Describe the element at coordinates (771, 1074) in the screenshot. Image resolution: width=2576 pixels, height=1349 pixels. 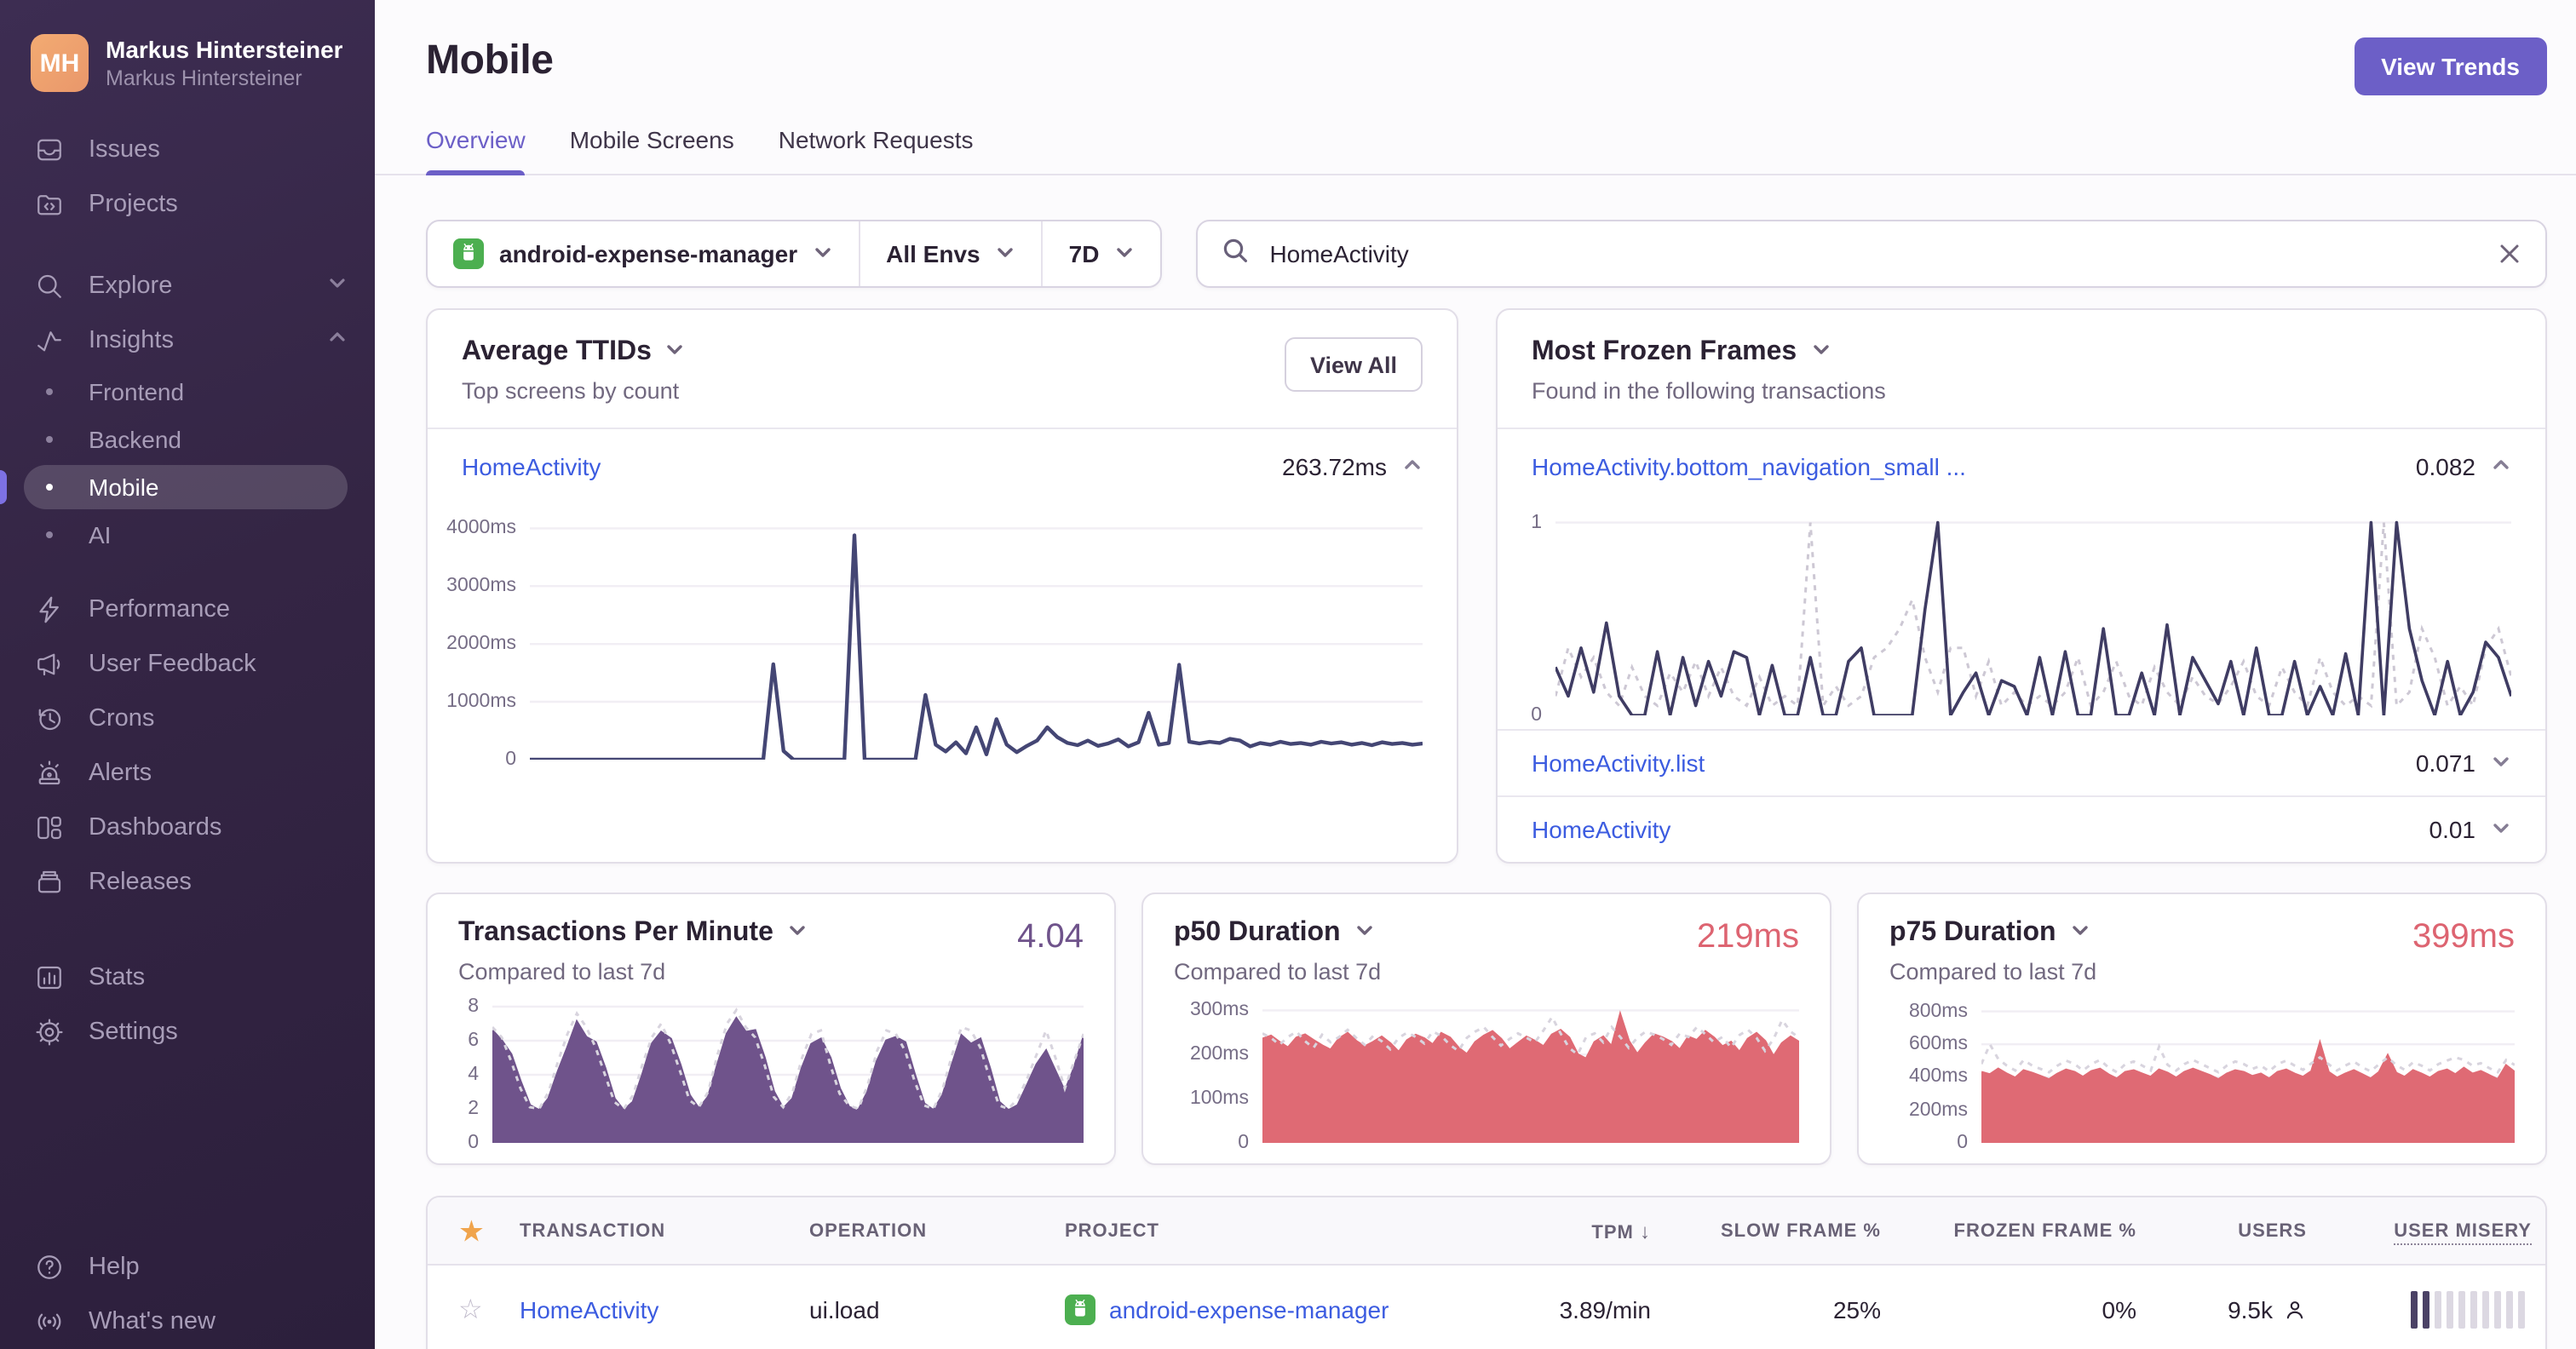
I see `tpm-chart-area: 86420` at that location.